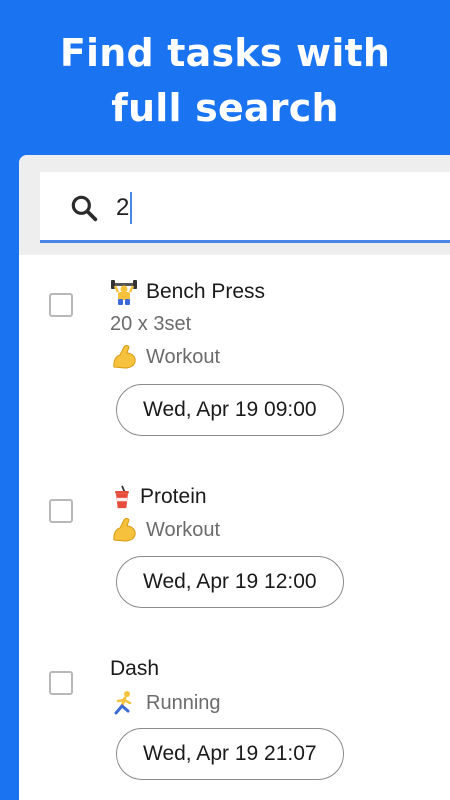 Image resolution: width=450 pixels, height=800 pixels. Describe the element at coordinates (230, 582) in the screenshot. I see `task-date-chip: Wed, Apr 19 12:00` at that location.